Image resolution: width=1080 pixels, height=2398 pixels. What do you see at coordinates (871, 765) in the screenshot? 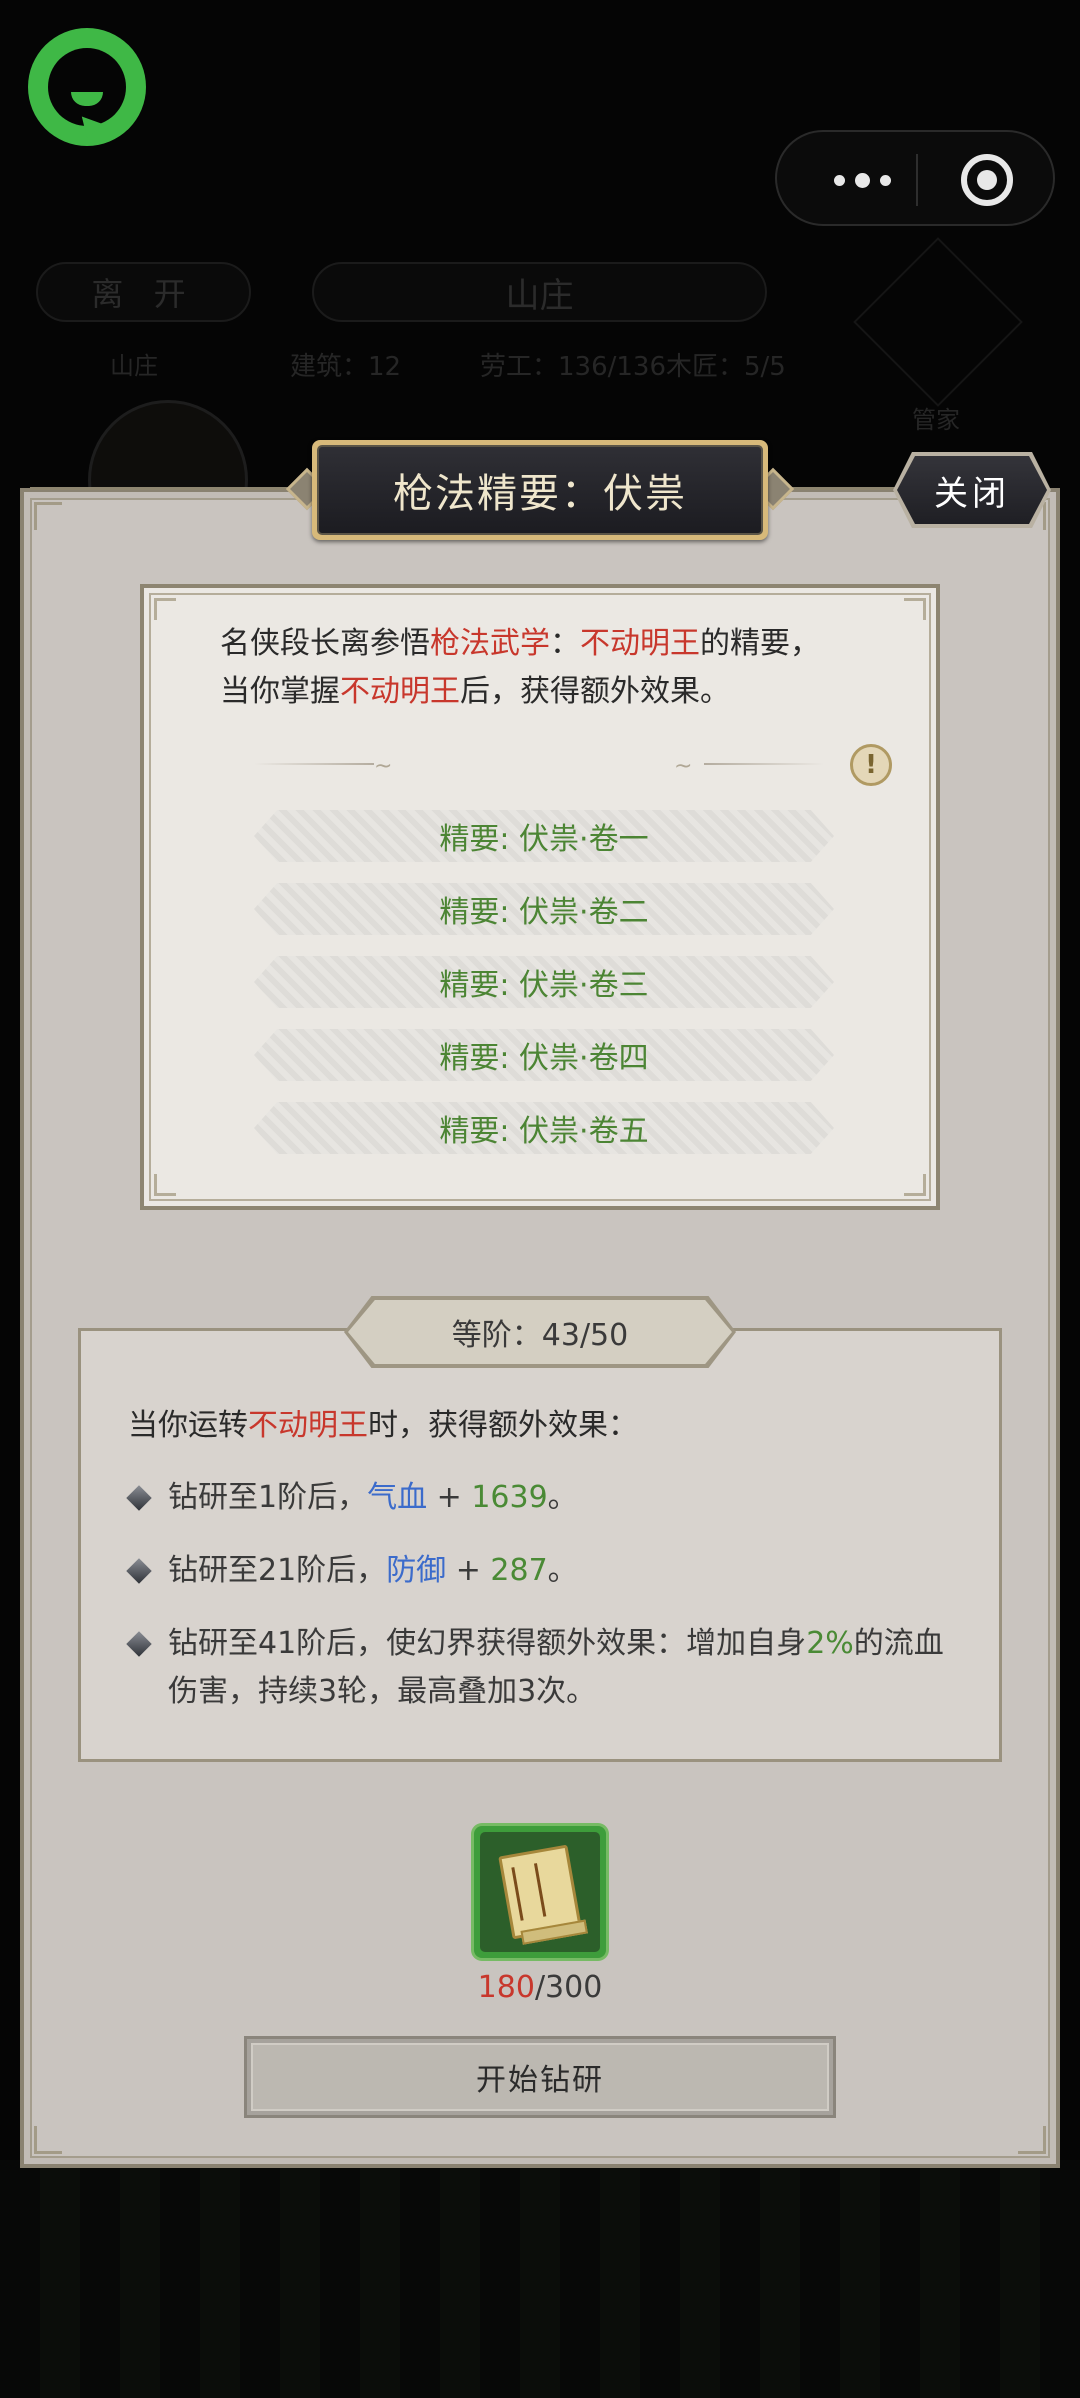
I see `info-icon: !` at bounding box center [871, 765].